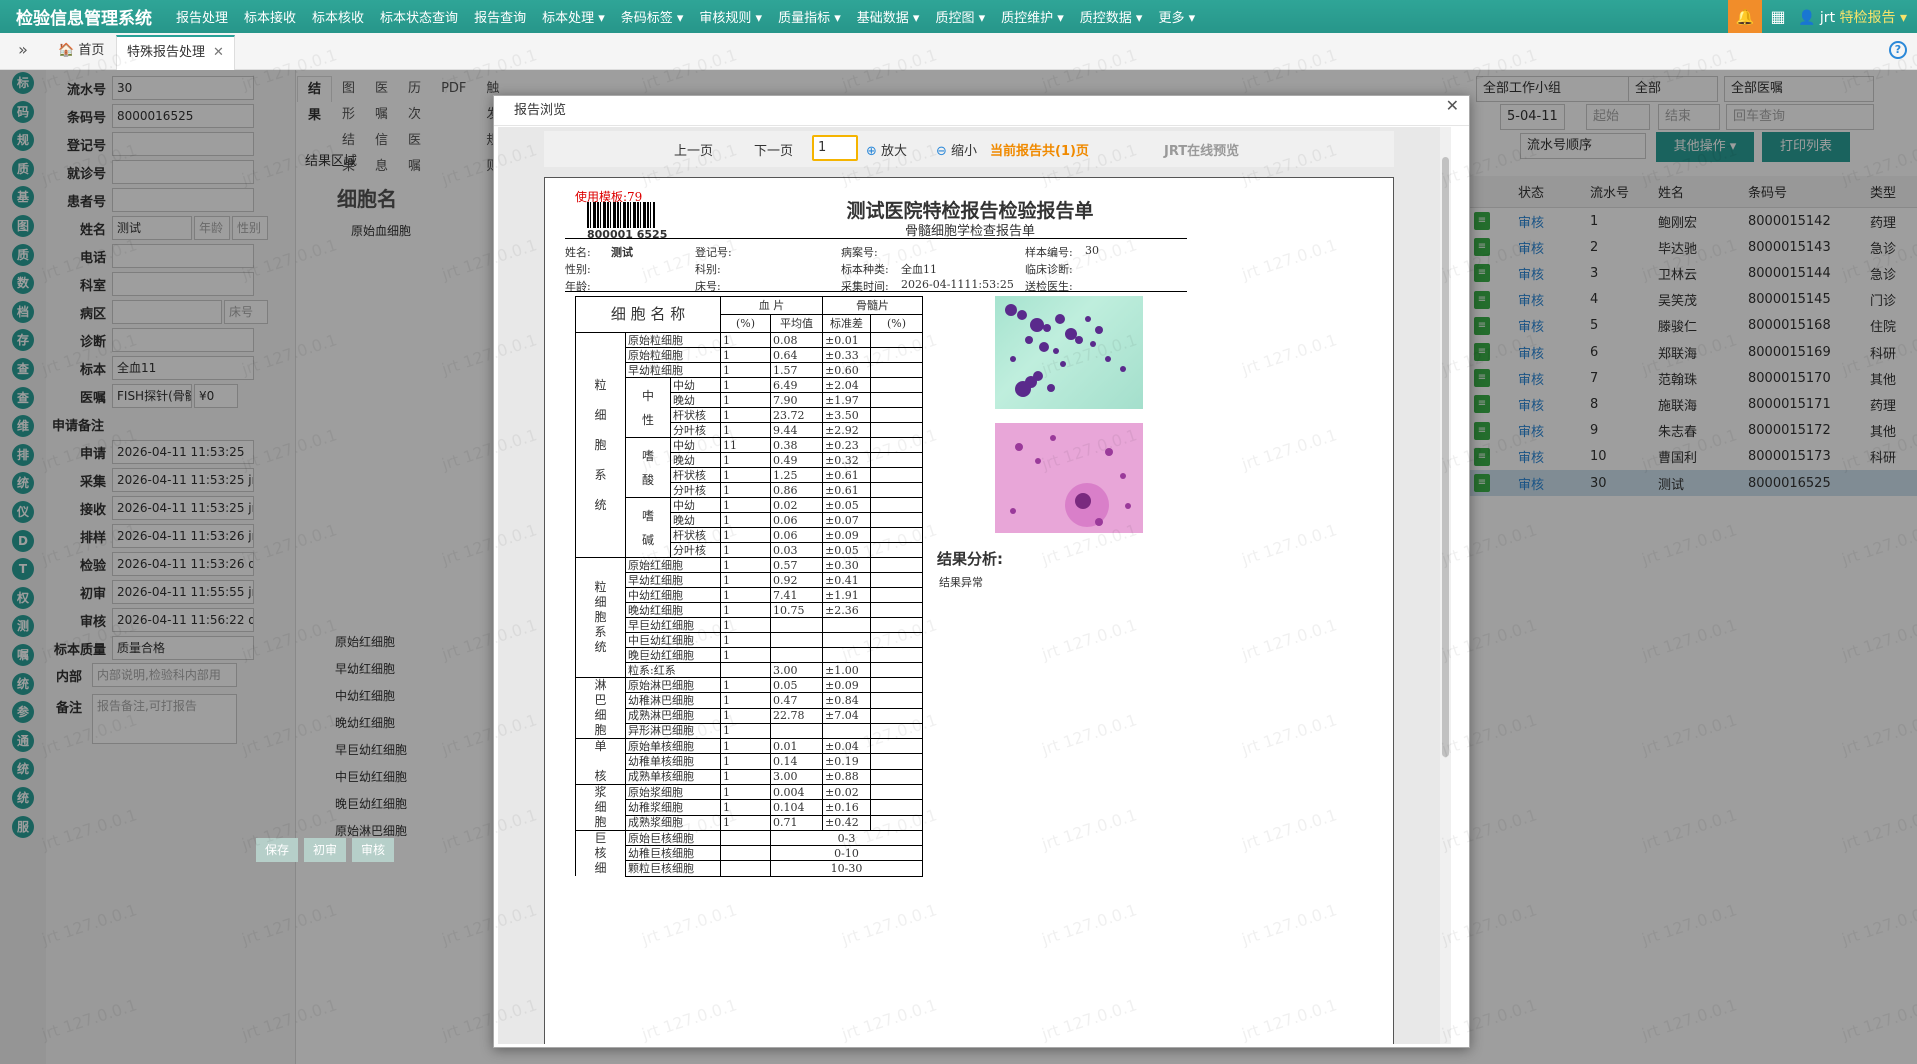  Describe the element at coordinates (846, 445) in the screenshot. I see `cell-sd: ±0.23` at that location.